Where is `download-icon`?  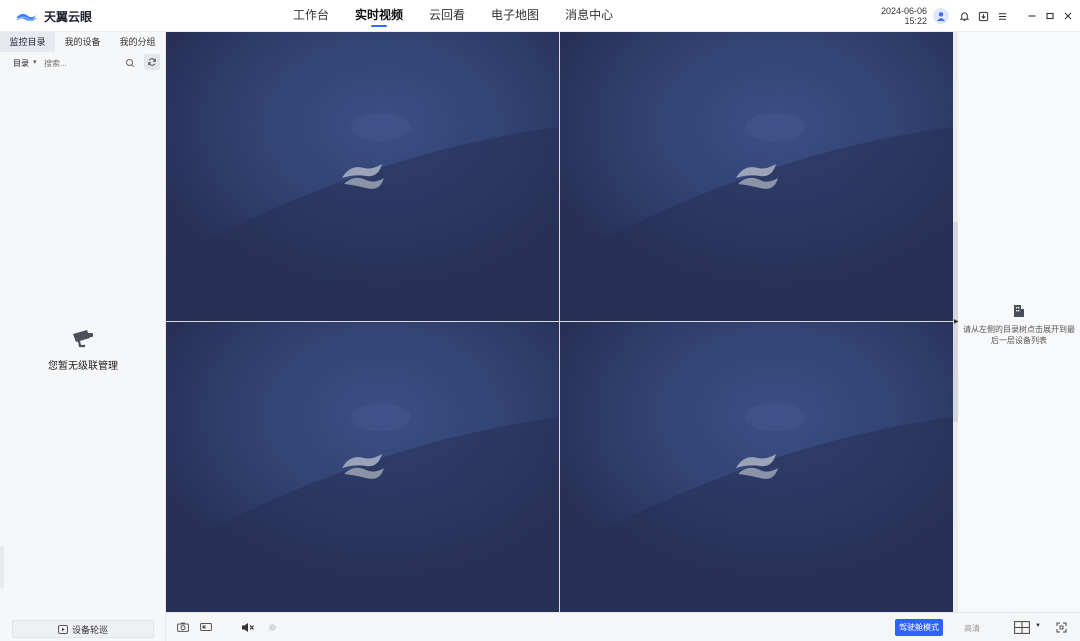 download-icon is located at coordinates (983, 16).